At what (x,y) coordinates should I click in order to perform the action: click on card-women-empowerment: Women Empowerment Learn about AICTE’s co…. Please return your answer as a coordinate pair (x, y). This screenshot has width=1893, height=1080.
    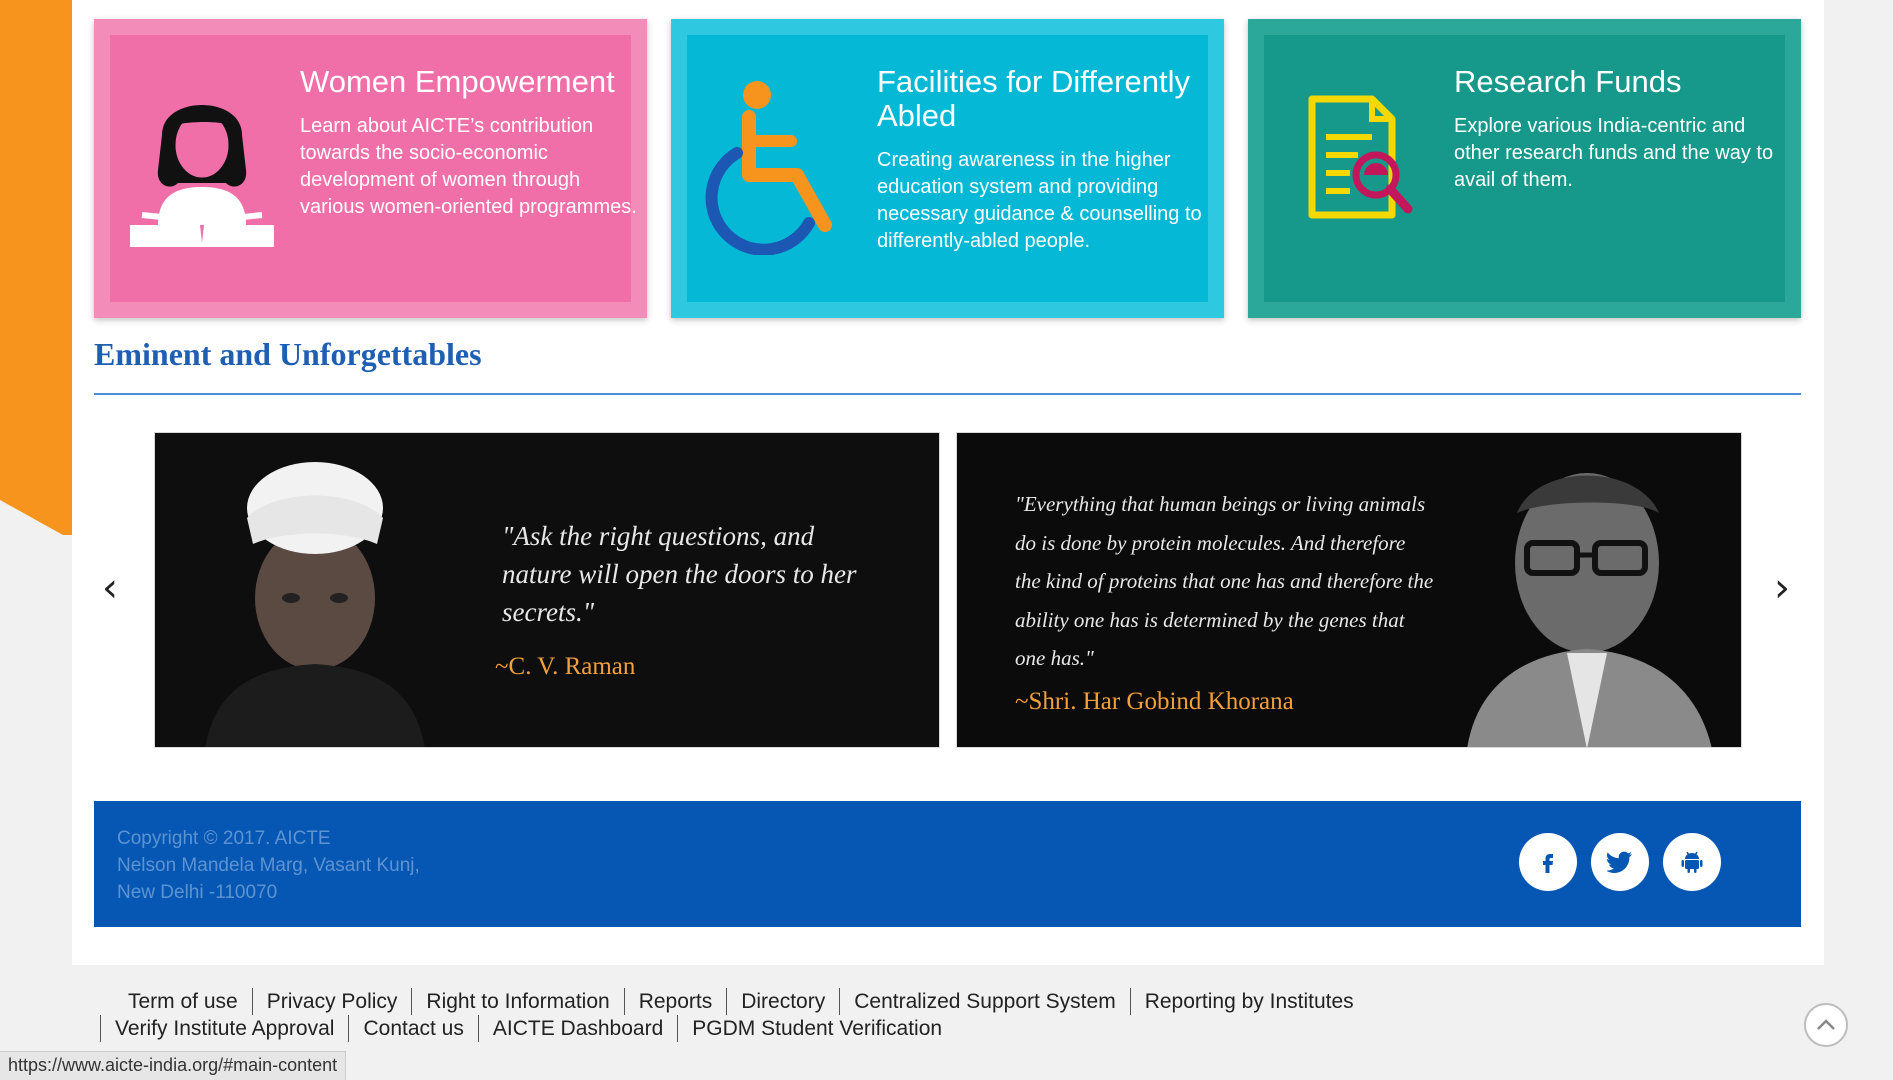
    Looking at the image, I should click on (370, 168).